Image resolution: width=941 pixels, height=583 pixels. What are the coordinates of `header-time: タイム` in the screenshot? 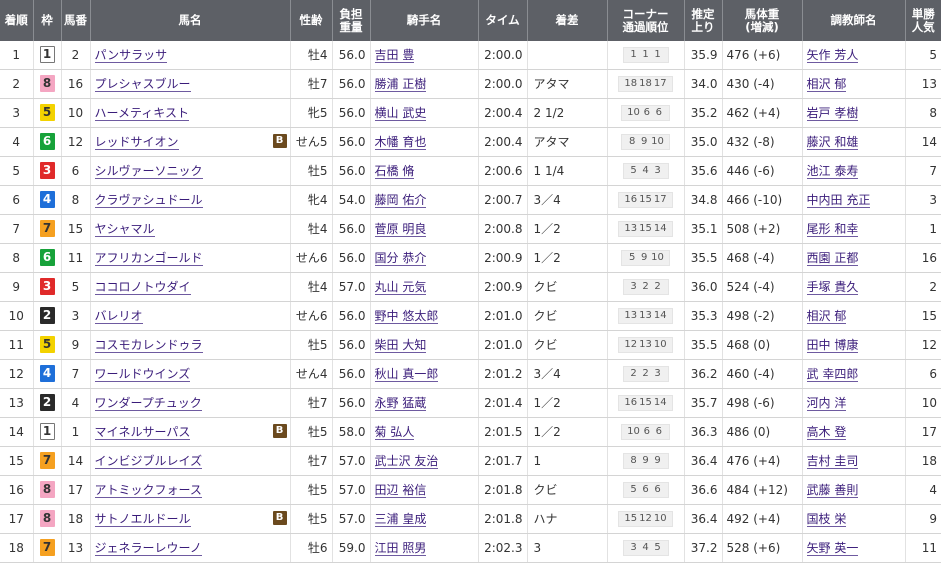 It's located at (503, 20).